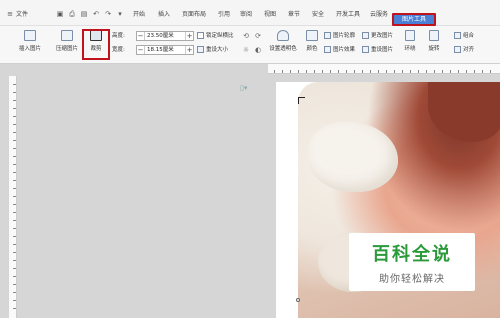 The width and height of the screenshot is (500, 318). Describe the element at coordinates (384, 69) in the screenshot. I see `horizontal-ruler` at that location.